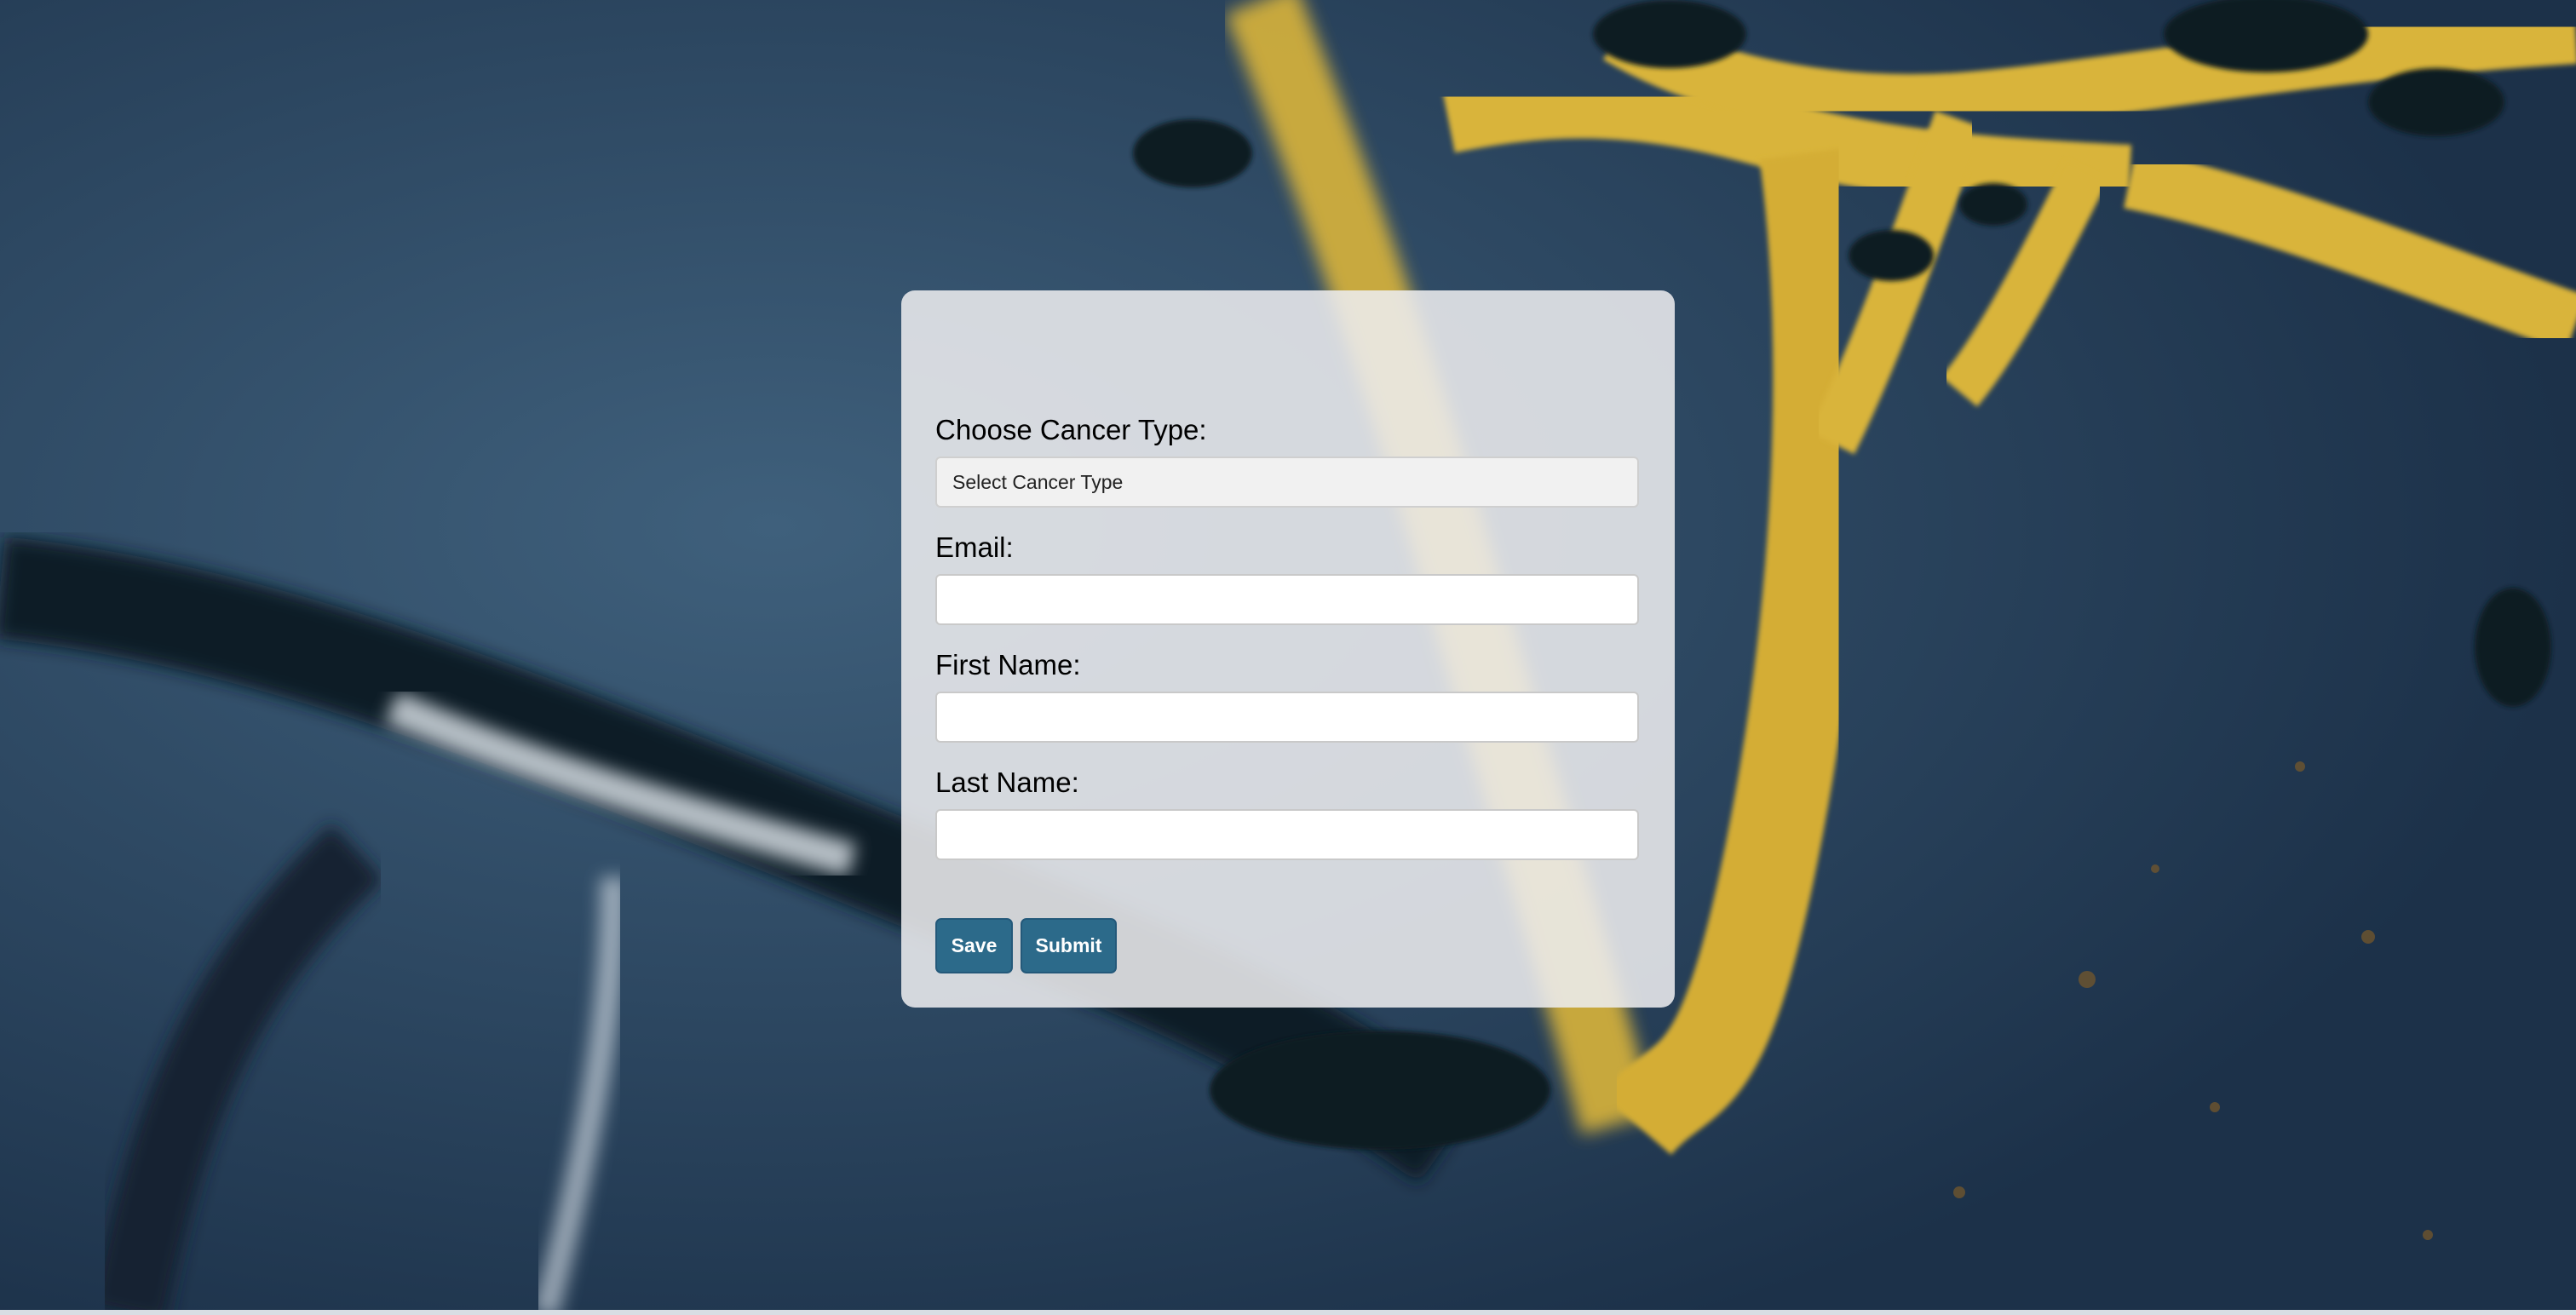 This screenshot has width=2576, height=1315. I want to click on email-field, so click(1287, 600).